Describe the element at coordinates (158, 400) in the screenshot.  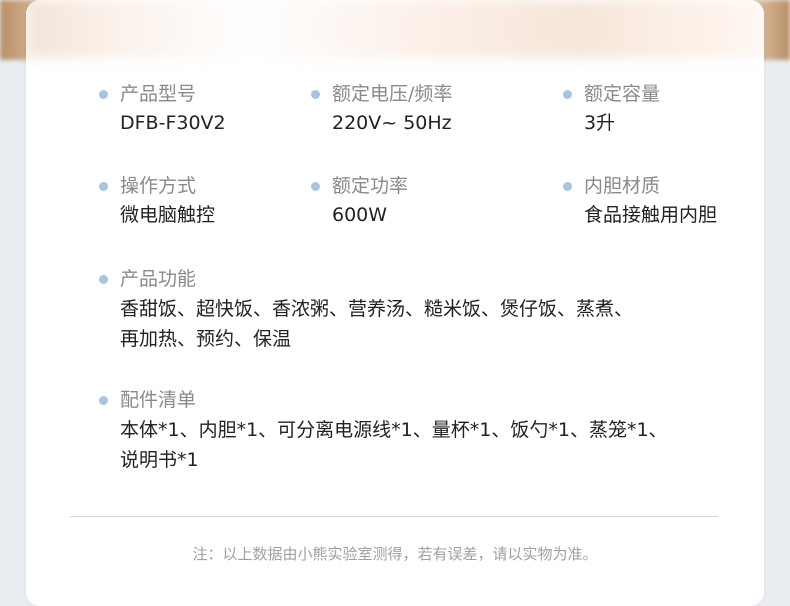
I see `spec-label: 配件清单` at that location.